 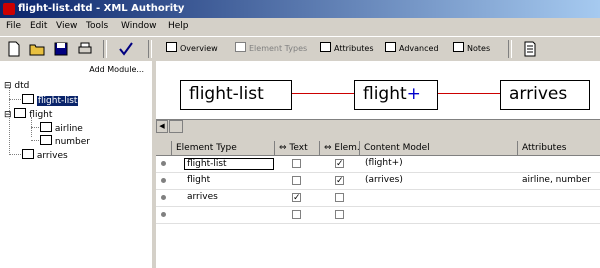 What do you see at coordinates (171, 47) in the screenshot?
I see `overview-icon` at bounding box center [171, 47].